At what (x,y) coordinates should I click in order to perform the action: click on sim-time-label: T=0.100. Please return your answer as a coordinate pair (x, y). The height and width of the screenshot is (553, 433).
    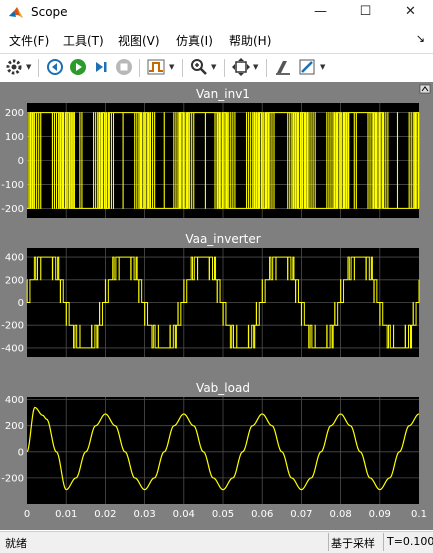
    Looking at the image, I should click on (410, 541).